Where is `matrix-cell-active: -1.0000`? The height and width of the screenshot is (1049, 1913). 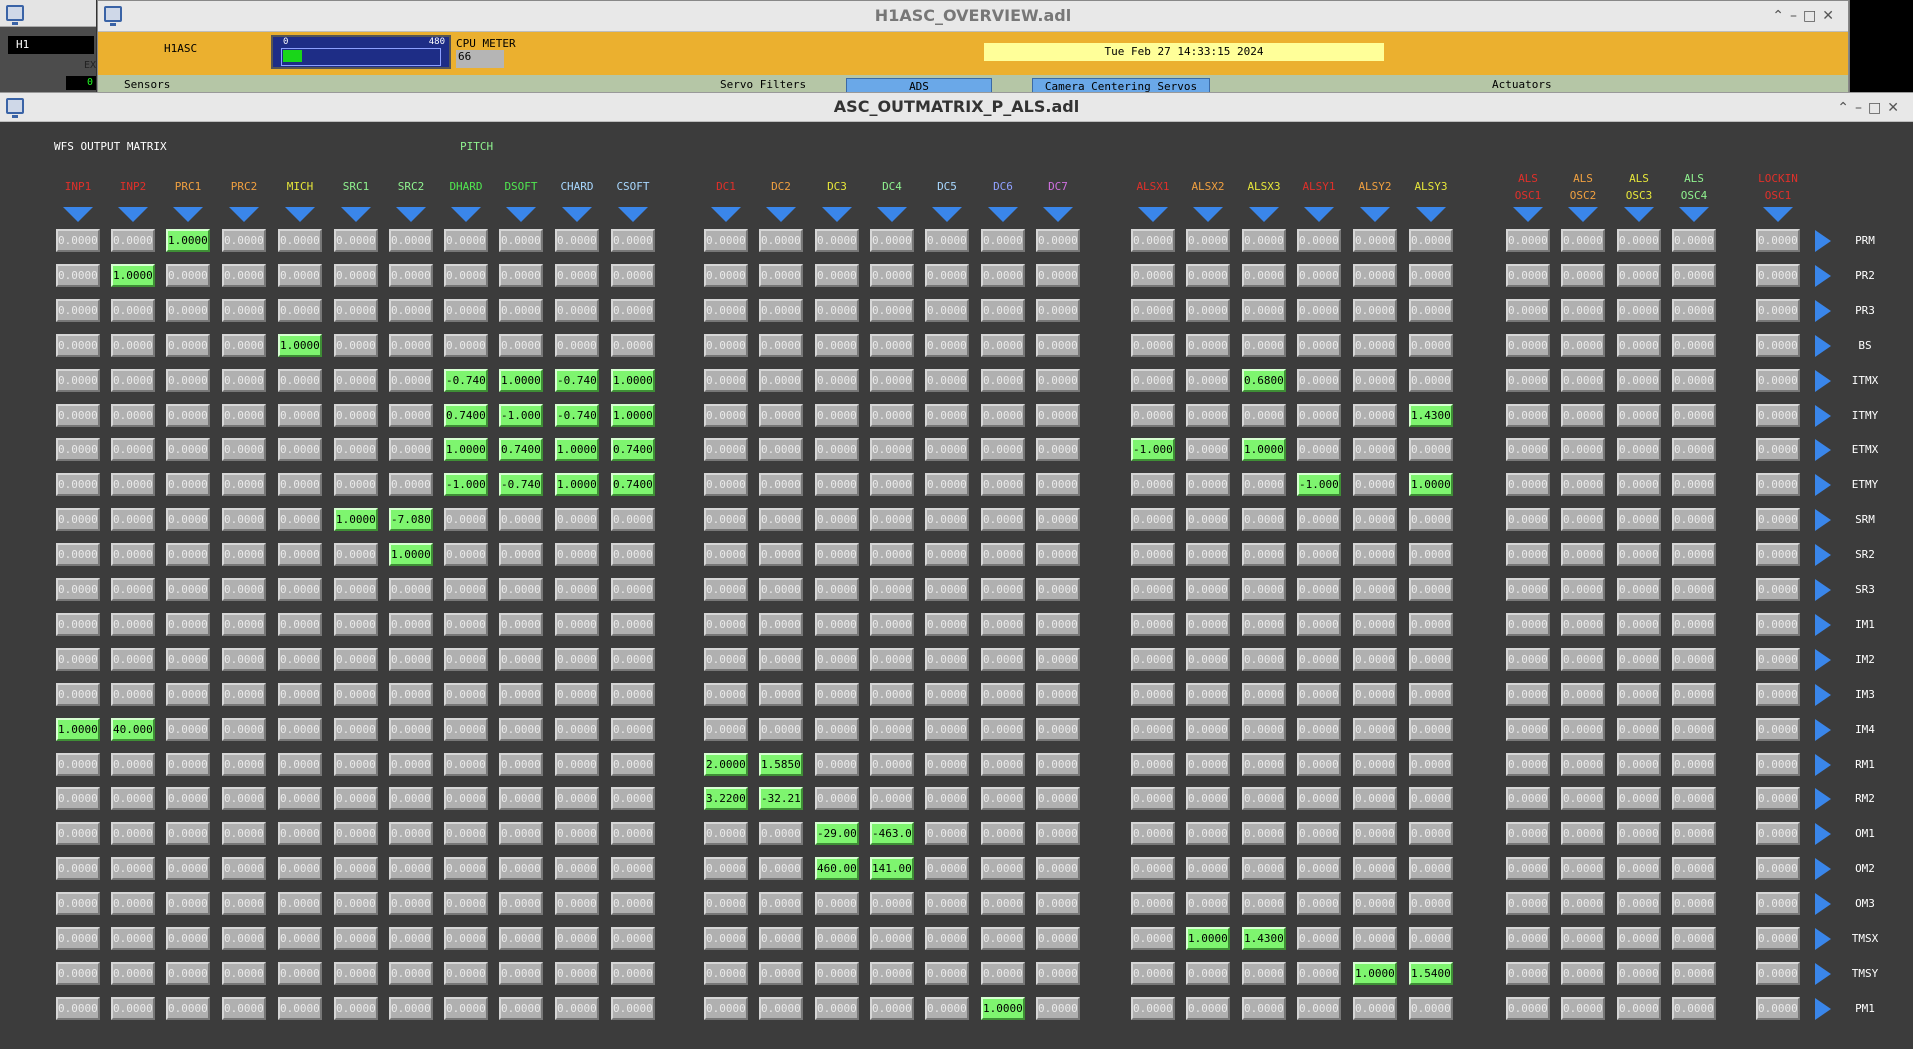 matrix-cell-active: -1.0000 is located at coordinates (521, 415).